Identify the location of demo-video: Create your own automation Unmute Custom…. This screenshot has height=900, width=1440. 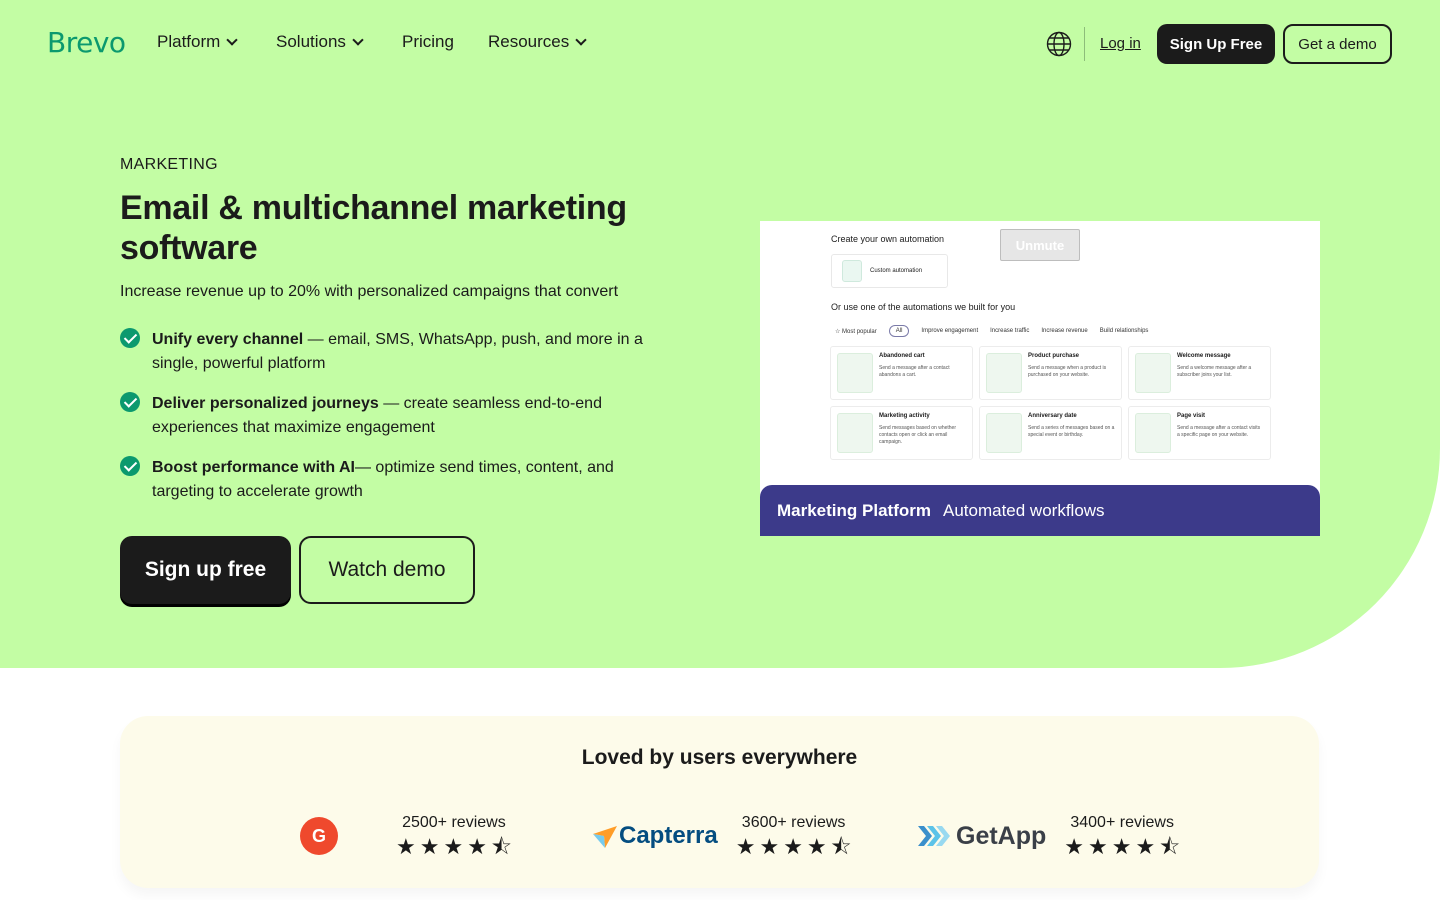
(1040, 378).